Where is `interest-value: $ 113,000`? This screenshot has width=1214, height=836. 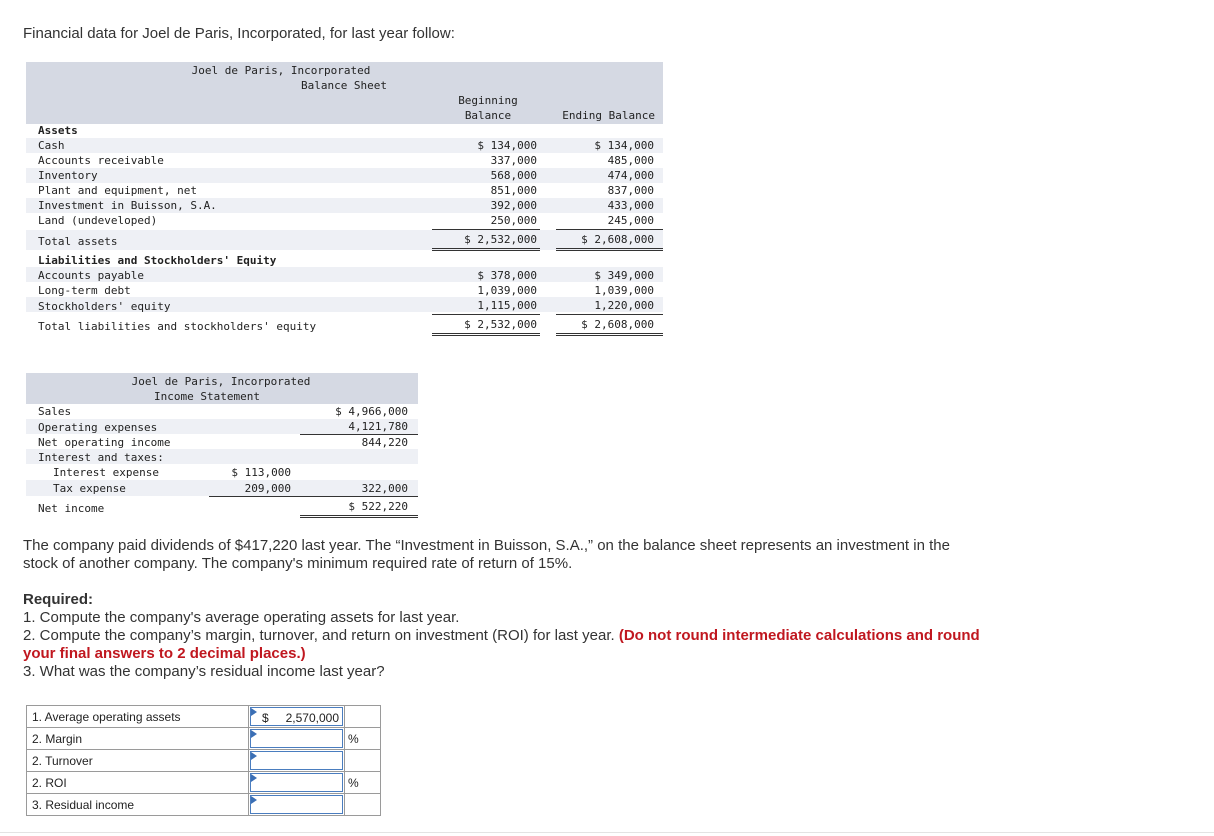 interest-value: $ 113,000 is located at coordinates (261, 472).